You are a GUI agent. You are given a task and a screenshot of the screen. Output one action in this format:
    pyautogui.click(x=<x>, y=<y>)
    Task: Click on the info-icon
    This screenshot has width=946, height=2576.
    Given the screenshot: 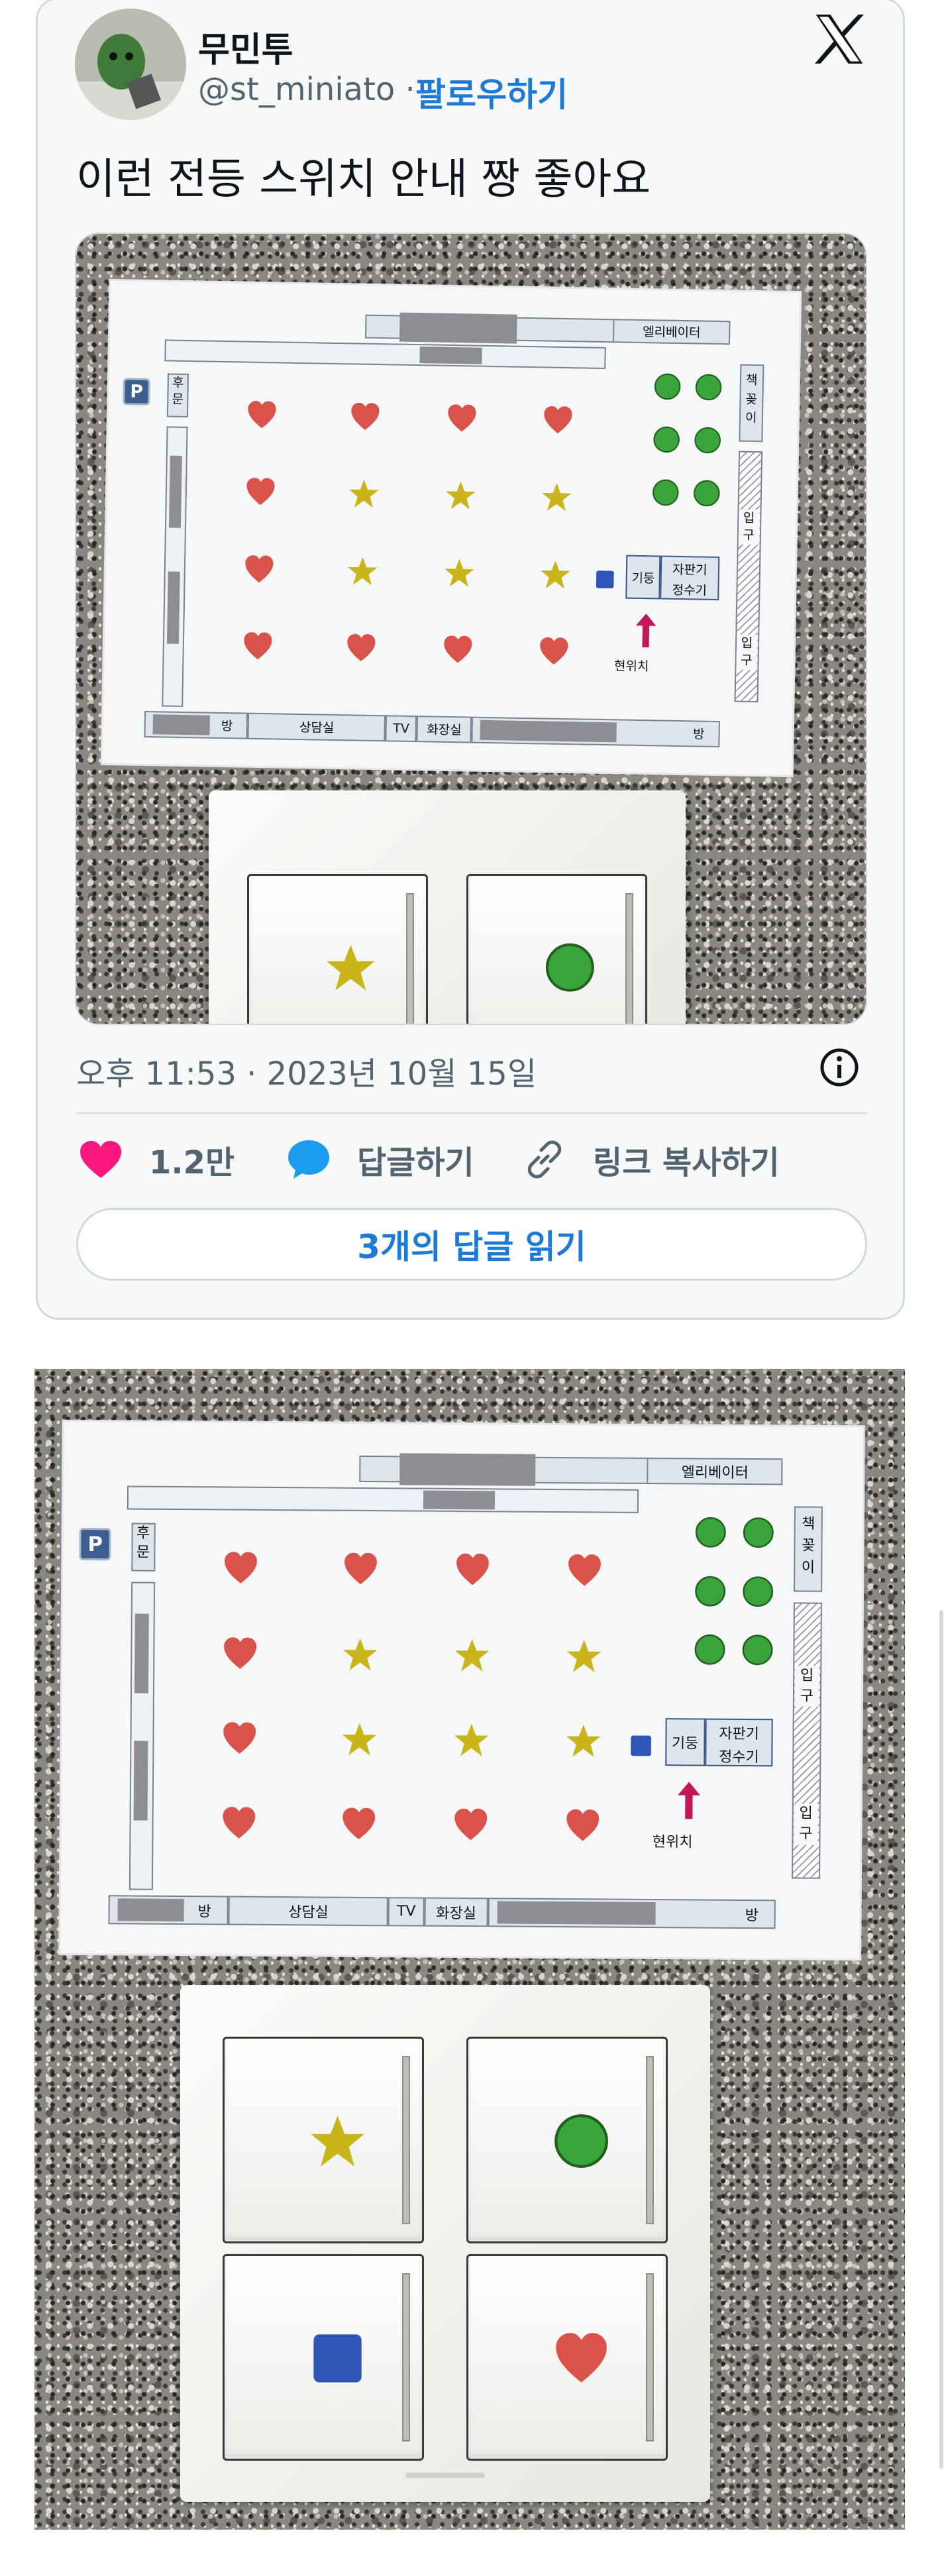 What is the action you would take?
    pyautogui.click(x=839, y=1067)
    